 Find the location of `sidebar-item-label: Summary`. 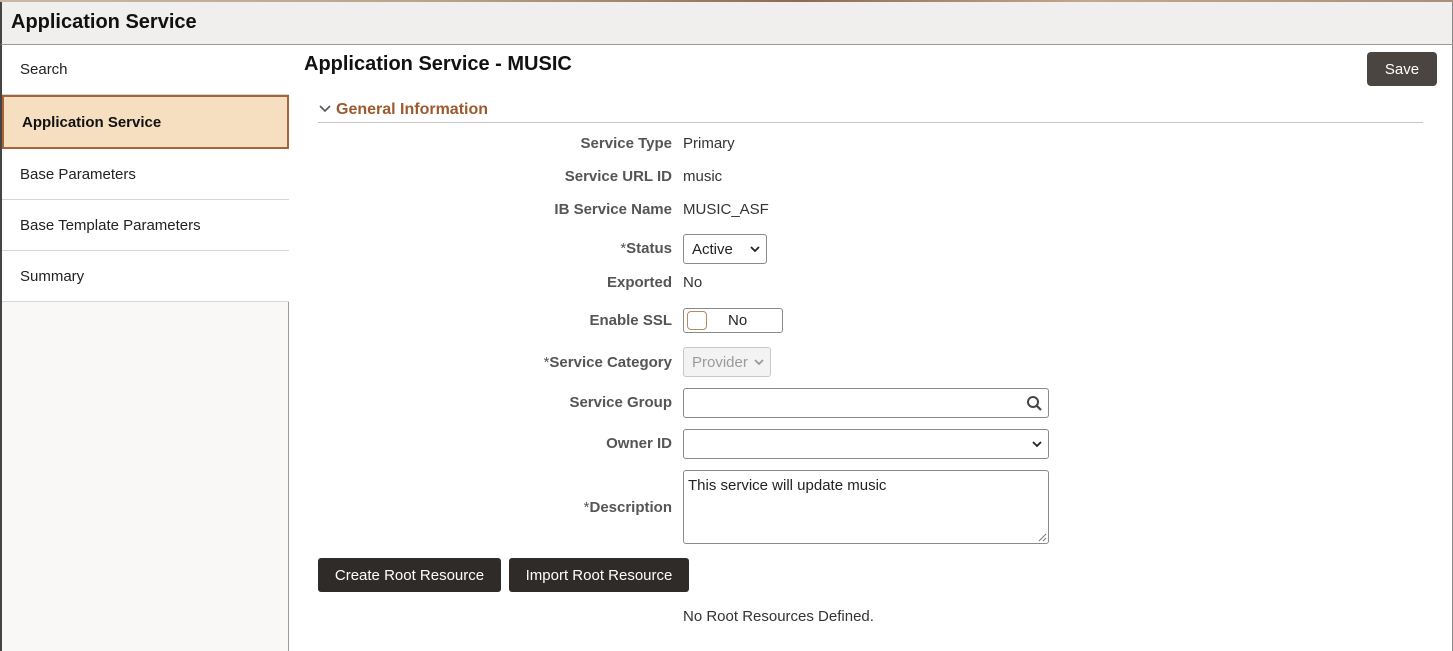

sidebar-item-label: Summary is located at coordinates (52, 276).